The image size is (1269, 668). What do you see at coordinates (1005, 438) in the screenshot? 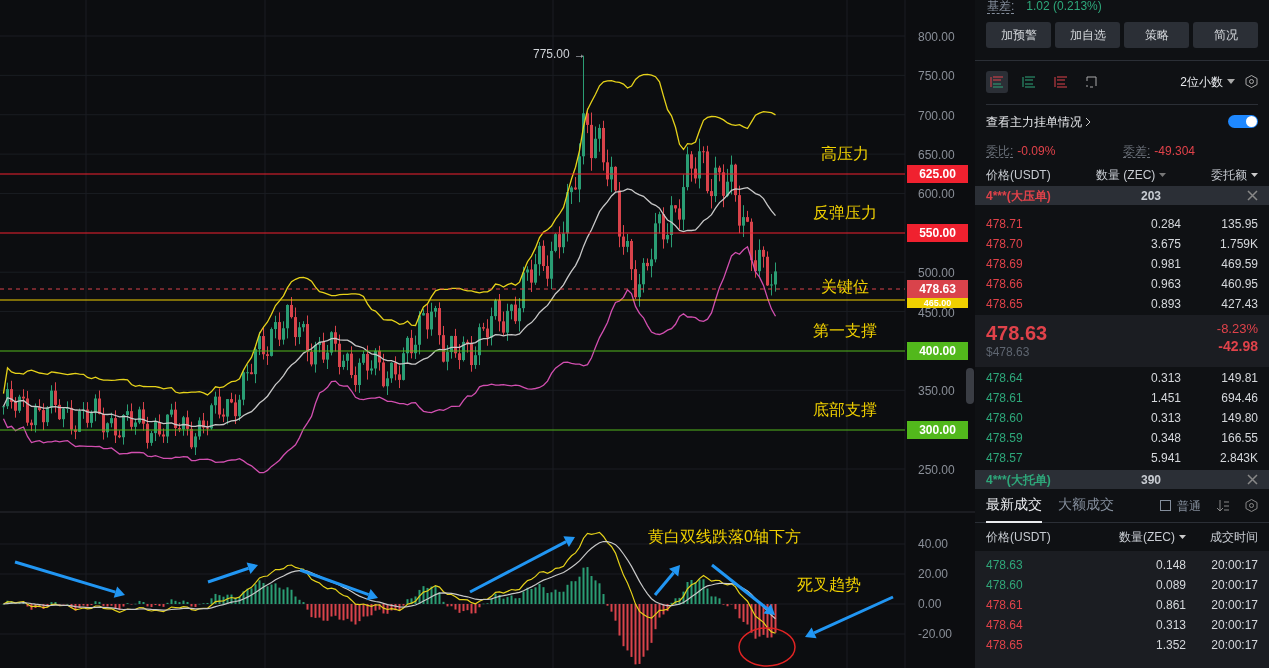
I see `table-cell-text: 478.59` at bounding box center [1005, 438].